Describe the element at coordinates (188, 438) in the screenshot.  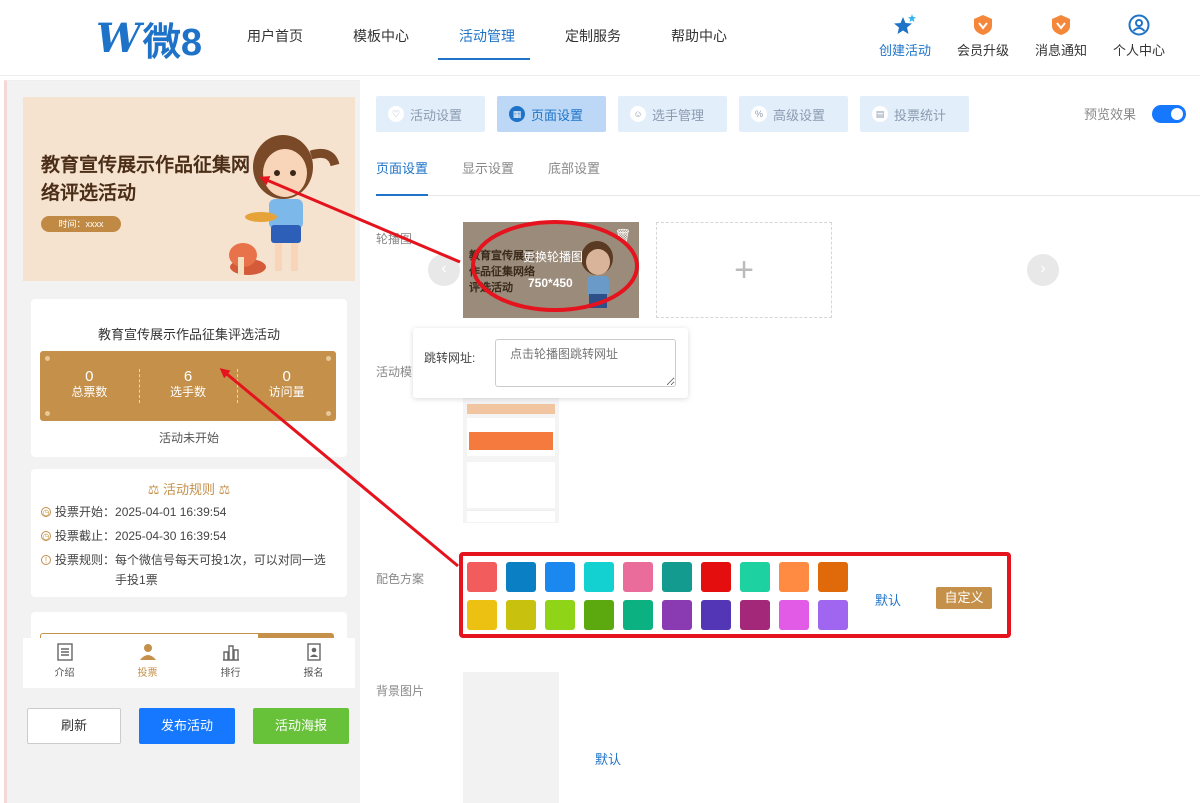
I see `activity-status: 活动未开始` at that location.